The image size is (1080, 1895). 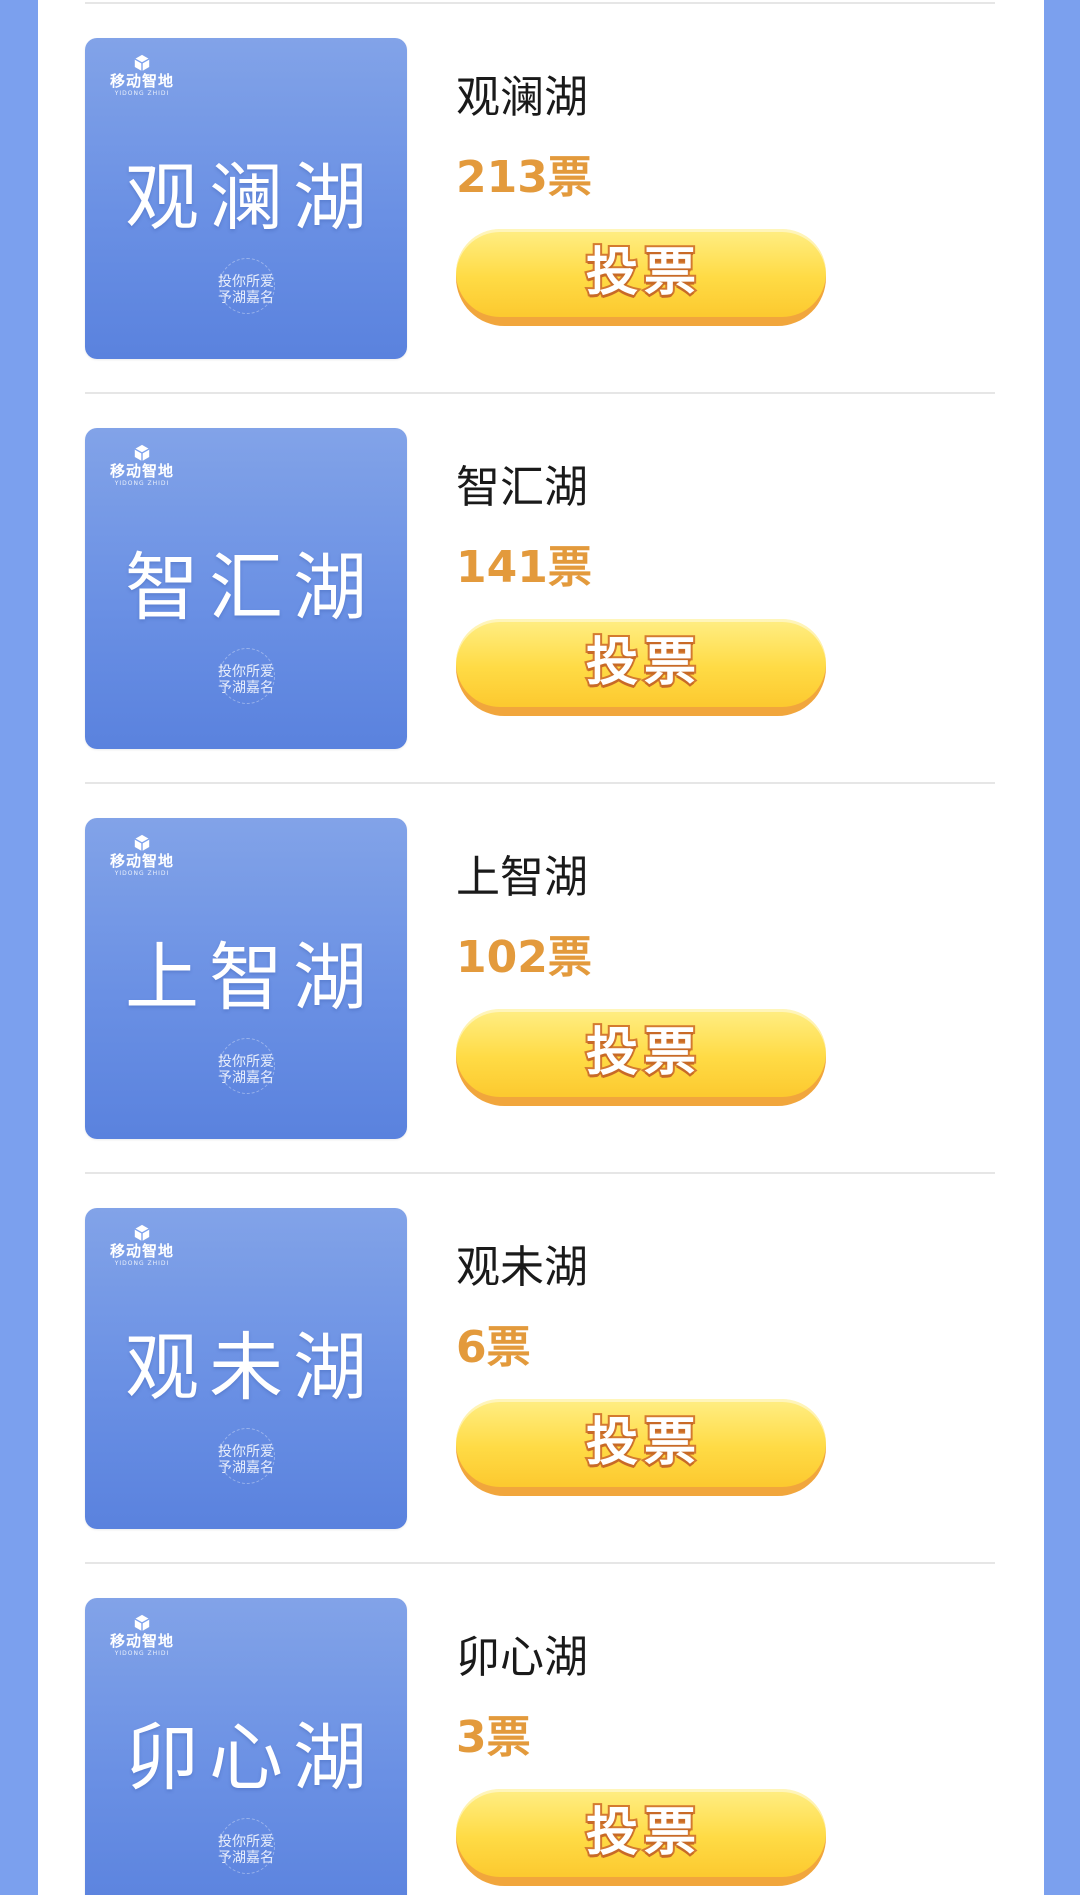 I want to click on thumbnail-title: 卯心湖, so click(x=251, y=1758).